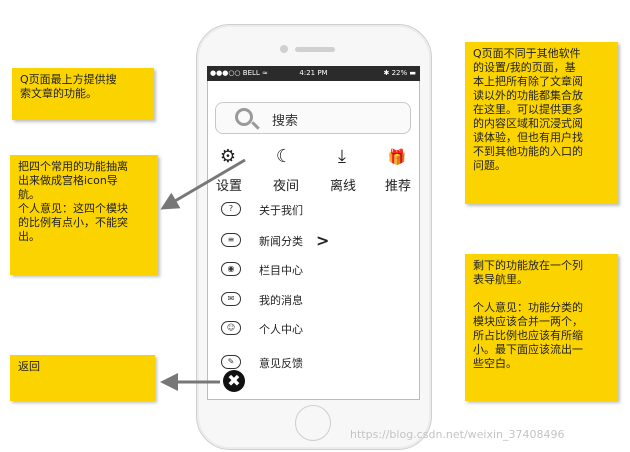 This screenshot has width=630, height=452. I want to click on user-icon: ☺, so click(231, 328).